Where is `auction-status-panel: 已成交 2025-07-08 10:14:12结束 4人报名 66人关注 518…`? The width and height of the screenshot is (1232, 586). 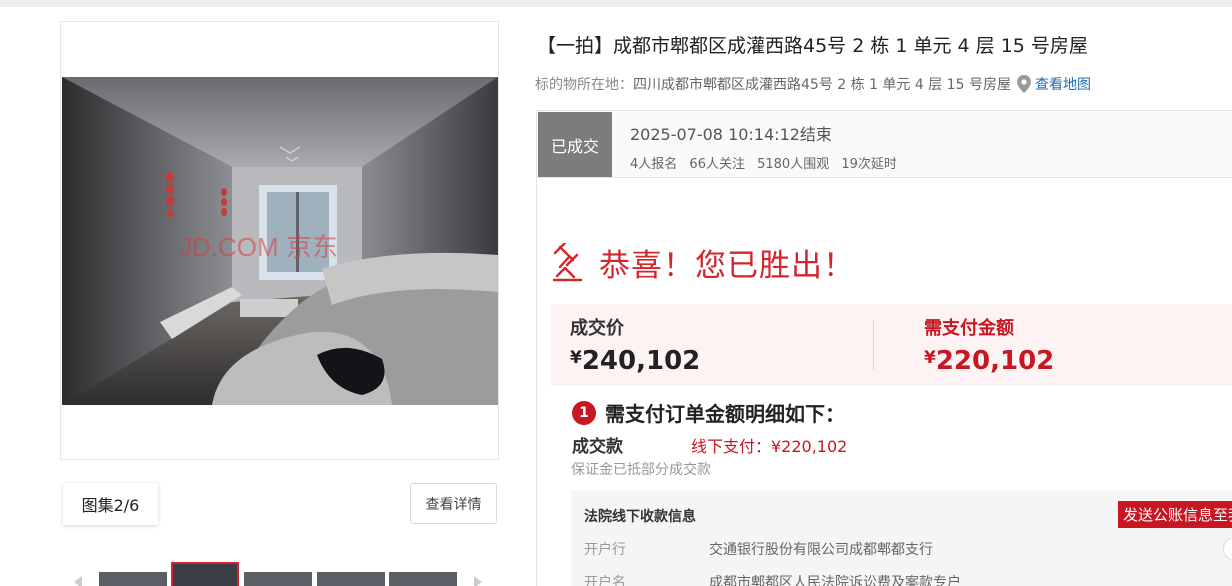 auction-status-panel: 已成交 2025-07-08 10:14:12结束 4人报名 66人关注 518… is located at coordinates (884, 144).